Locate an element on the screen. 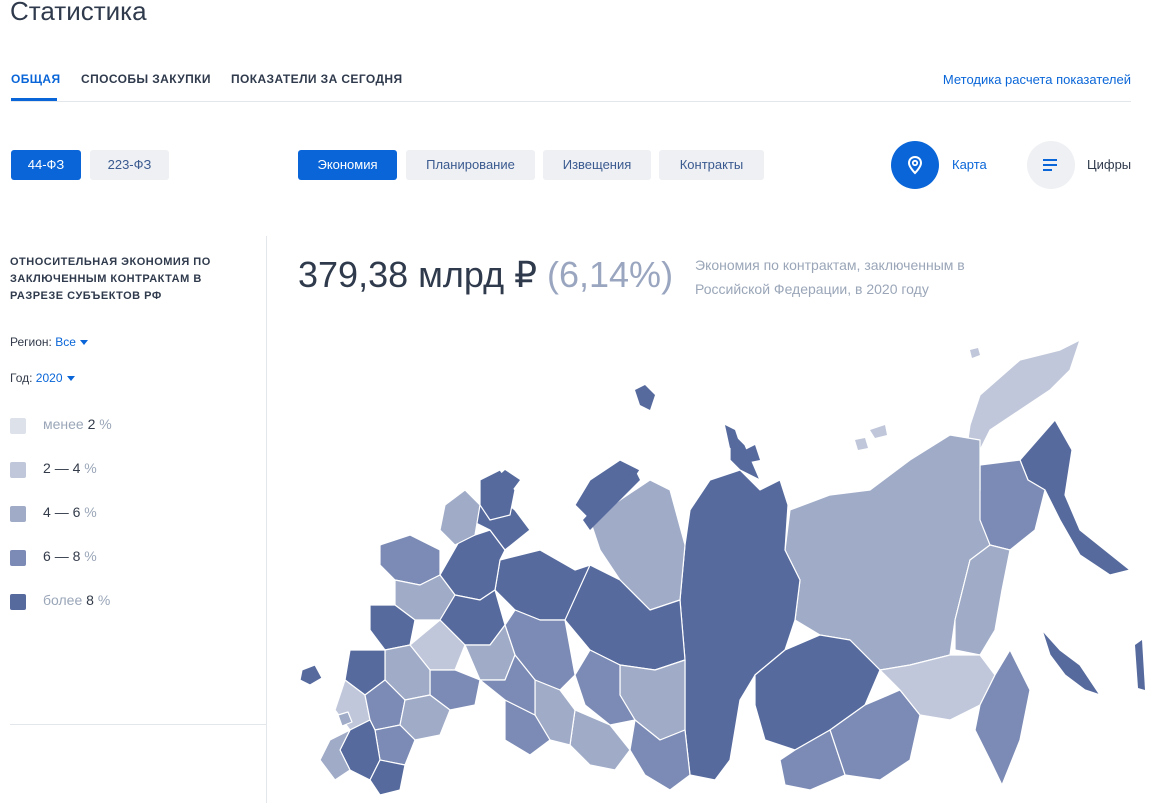 The width and height of the screenshot is (1153, 803). law-223fz-button: 223-ФЗ is located at coordinates (129, 165).